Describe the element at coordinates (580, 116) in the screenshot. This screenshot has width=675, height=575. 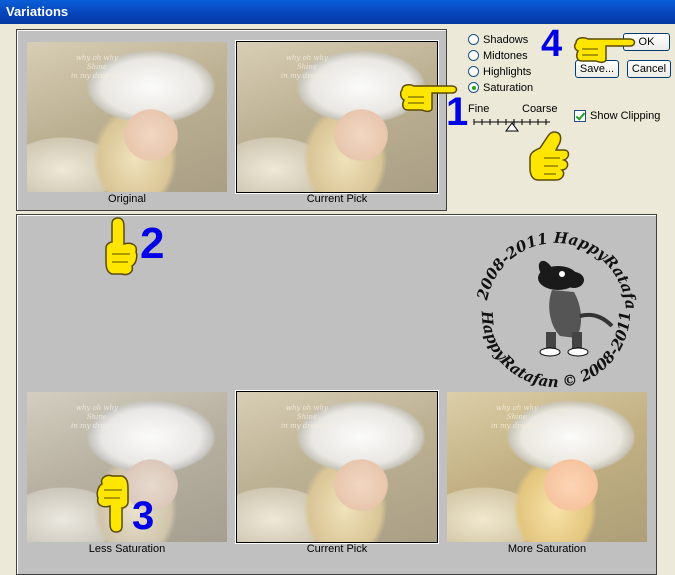
I see `checkbox-box` at that location.